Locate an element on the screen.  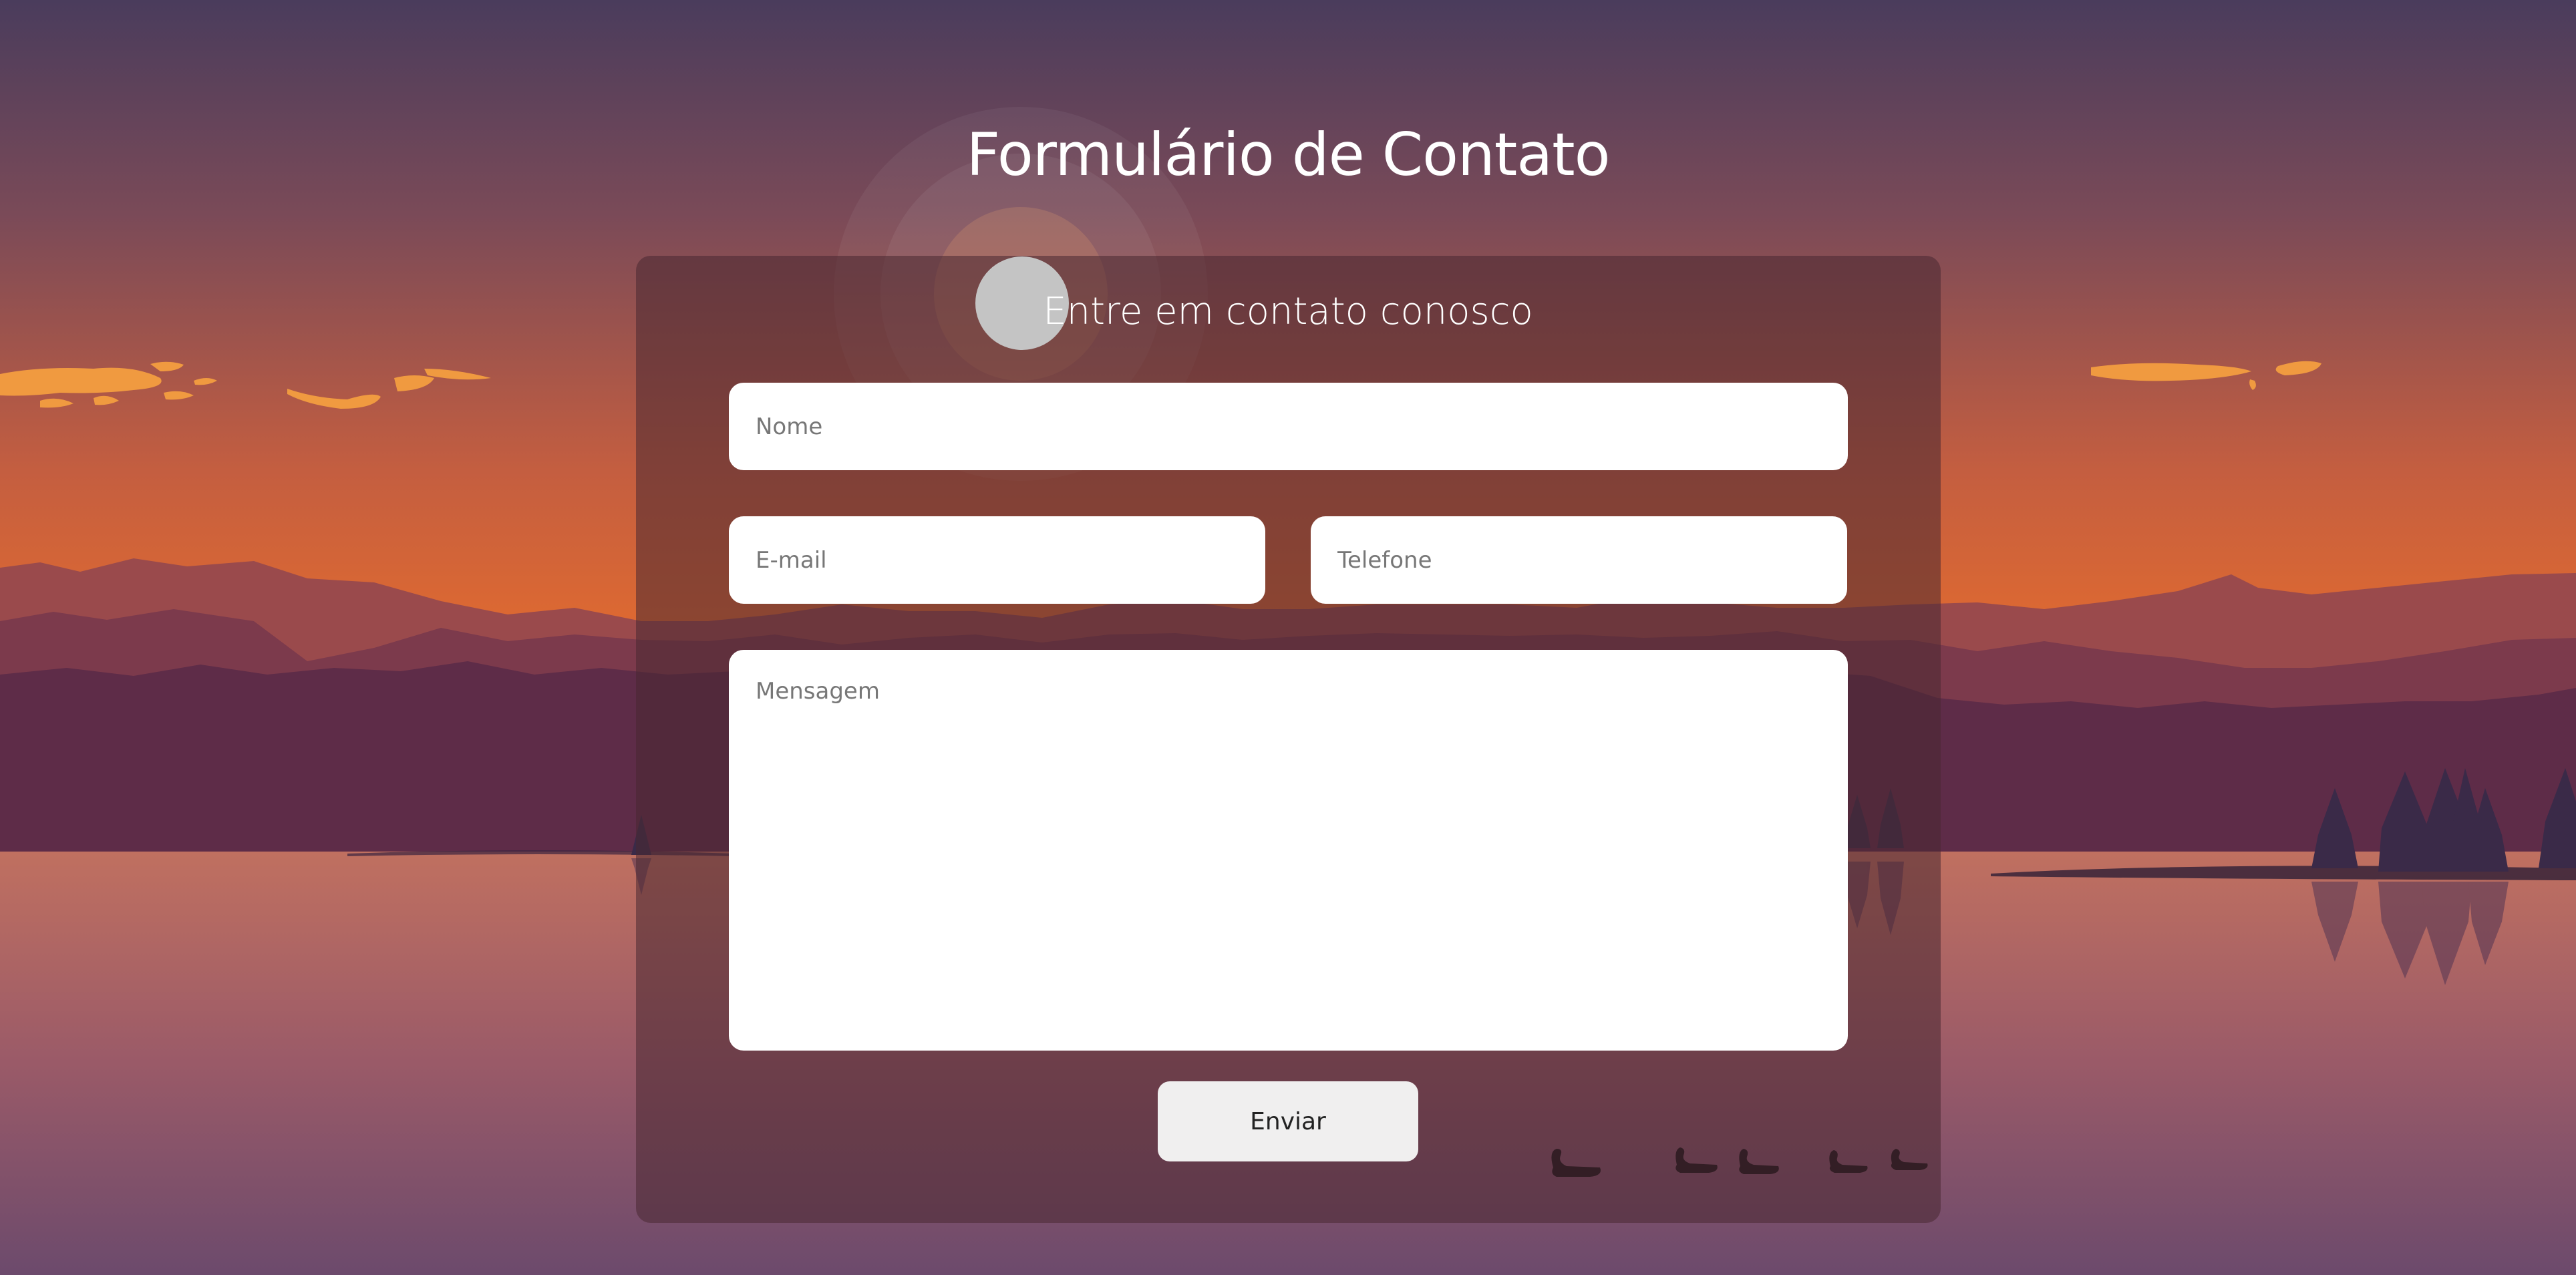
phone-field is located at coordinates (1579, 560).